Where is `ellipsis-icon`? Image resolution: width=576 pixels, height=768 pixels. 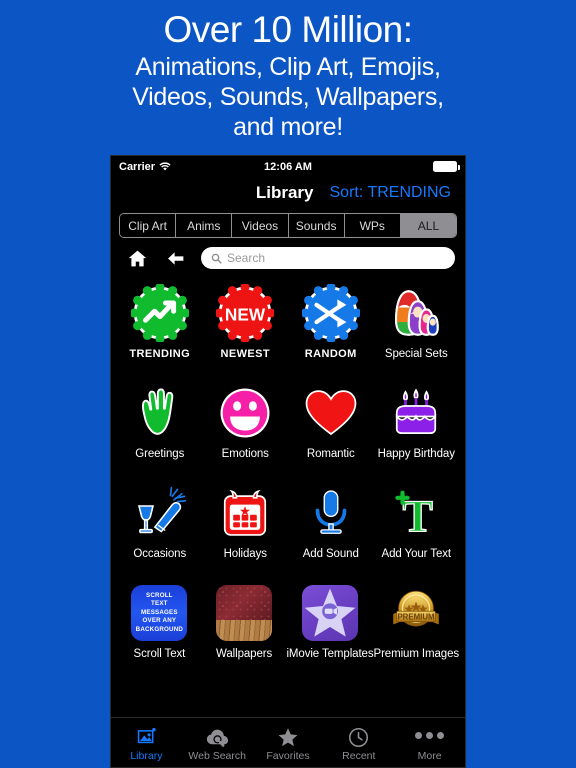 ellipsis-icon is located at coordinates (430, 736).